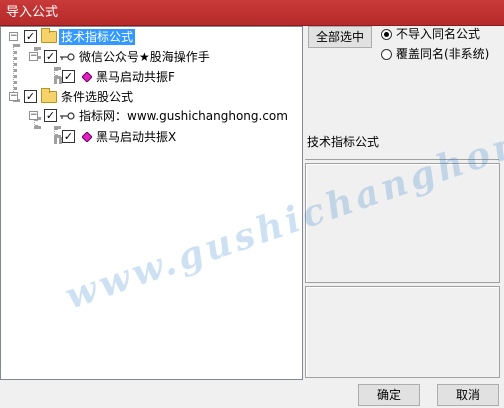 This screenshot has width=504, height=408. I want to click on tree-node-author: − ✓ 微信公众号★股海操作手, so click(151, 57).